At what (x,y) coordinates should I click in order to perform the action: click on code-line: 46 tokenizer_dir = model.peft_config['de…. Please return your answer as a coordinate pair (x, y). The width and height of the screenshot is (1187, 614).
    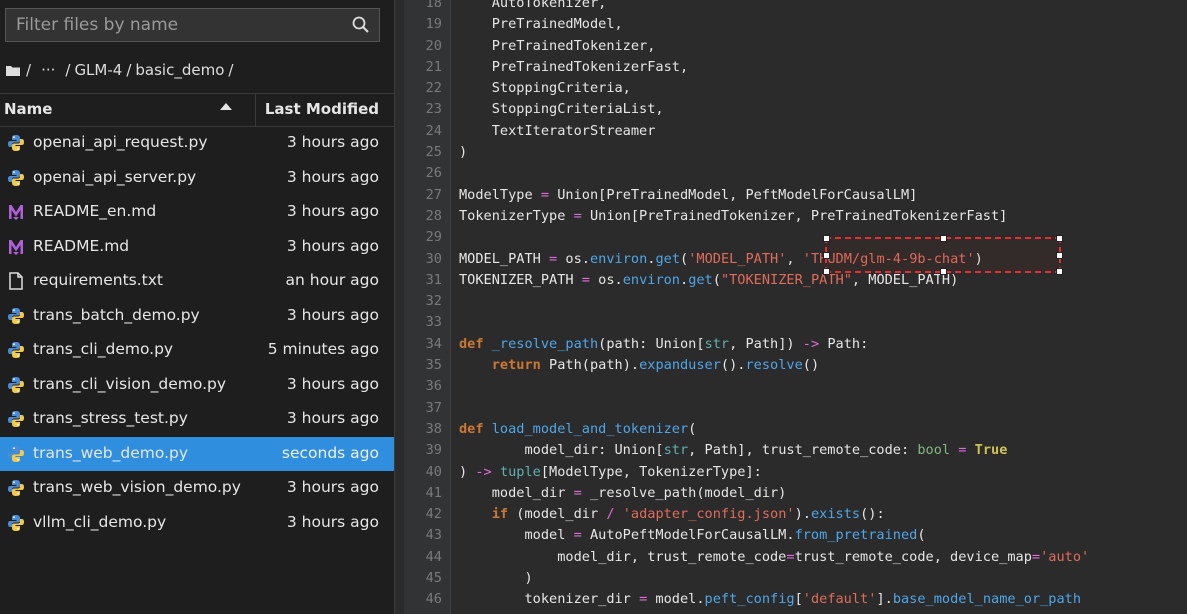
    Looking at the image, I should click on (795, 599).